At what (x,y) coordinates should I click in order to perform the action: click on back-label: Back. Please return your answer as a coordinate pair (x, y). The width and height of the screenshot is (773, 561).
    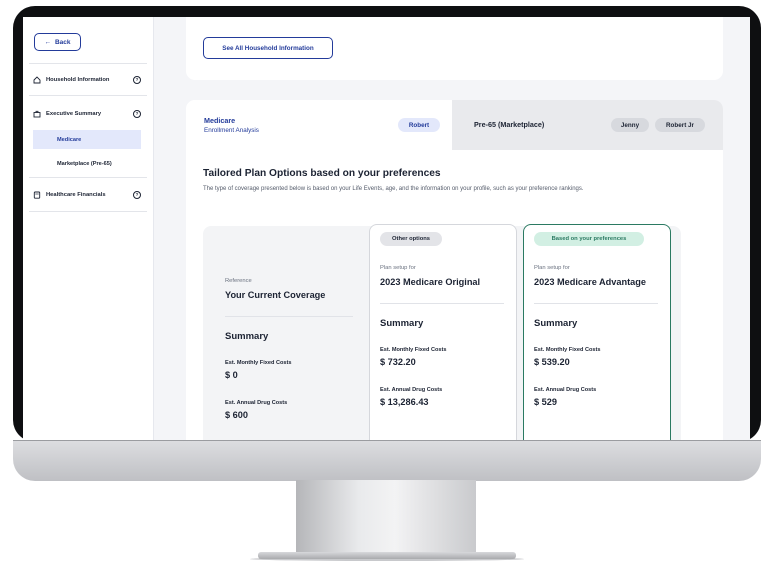
    Looking at the image, I should click on (62, 42).